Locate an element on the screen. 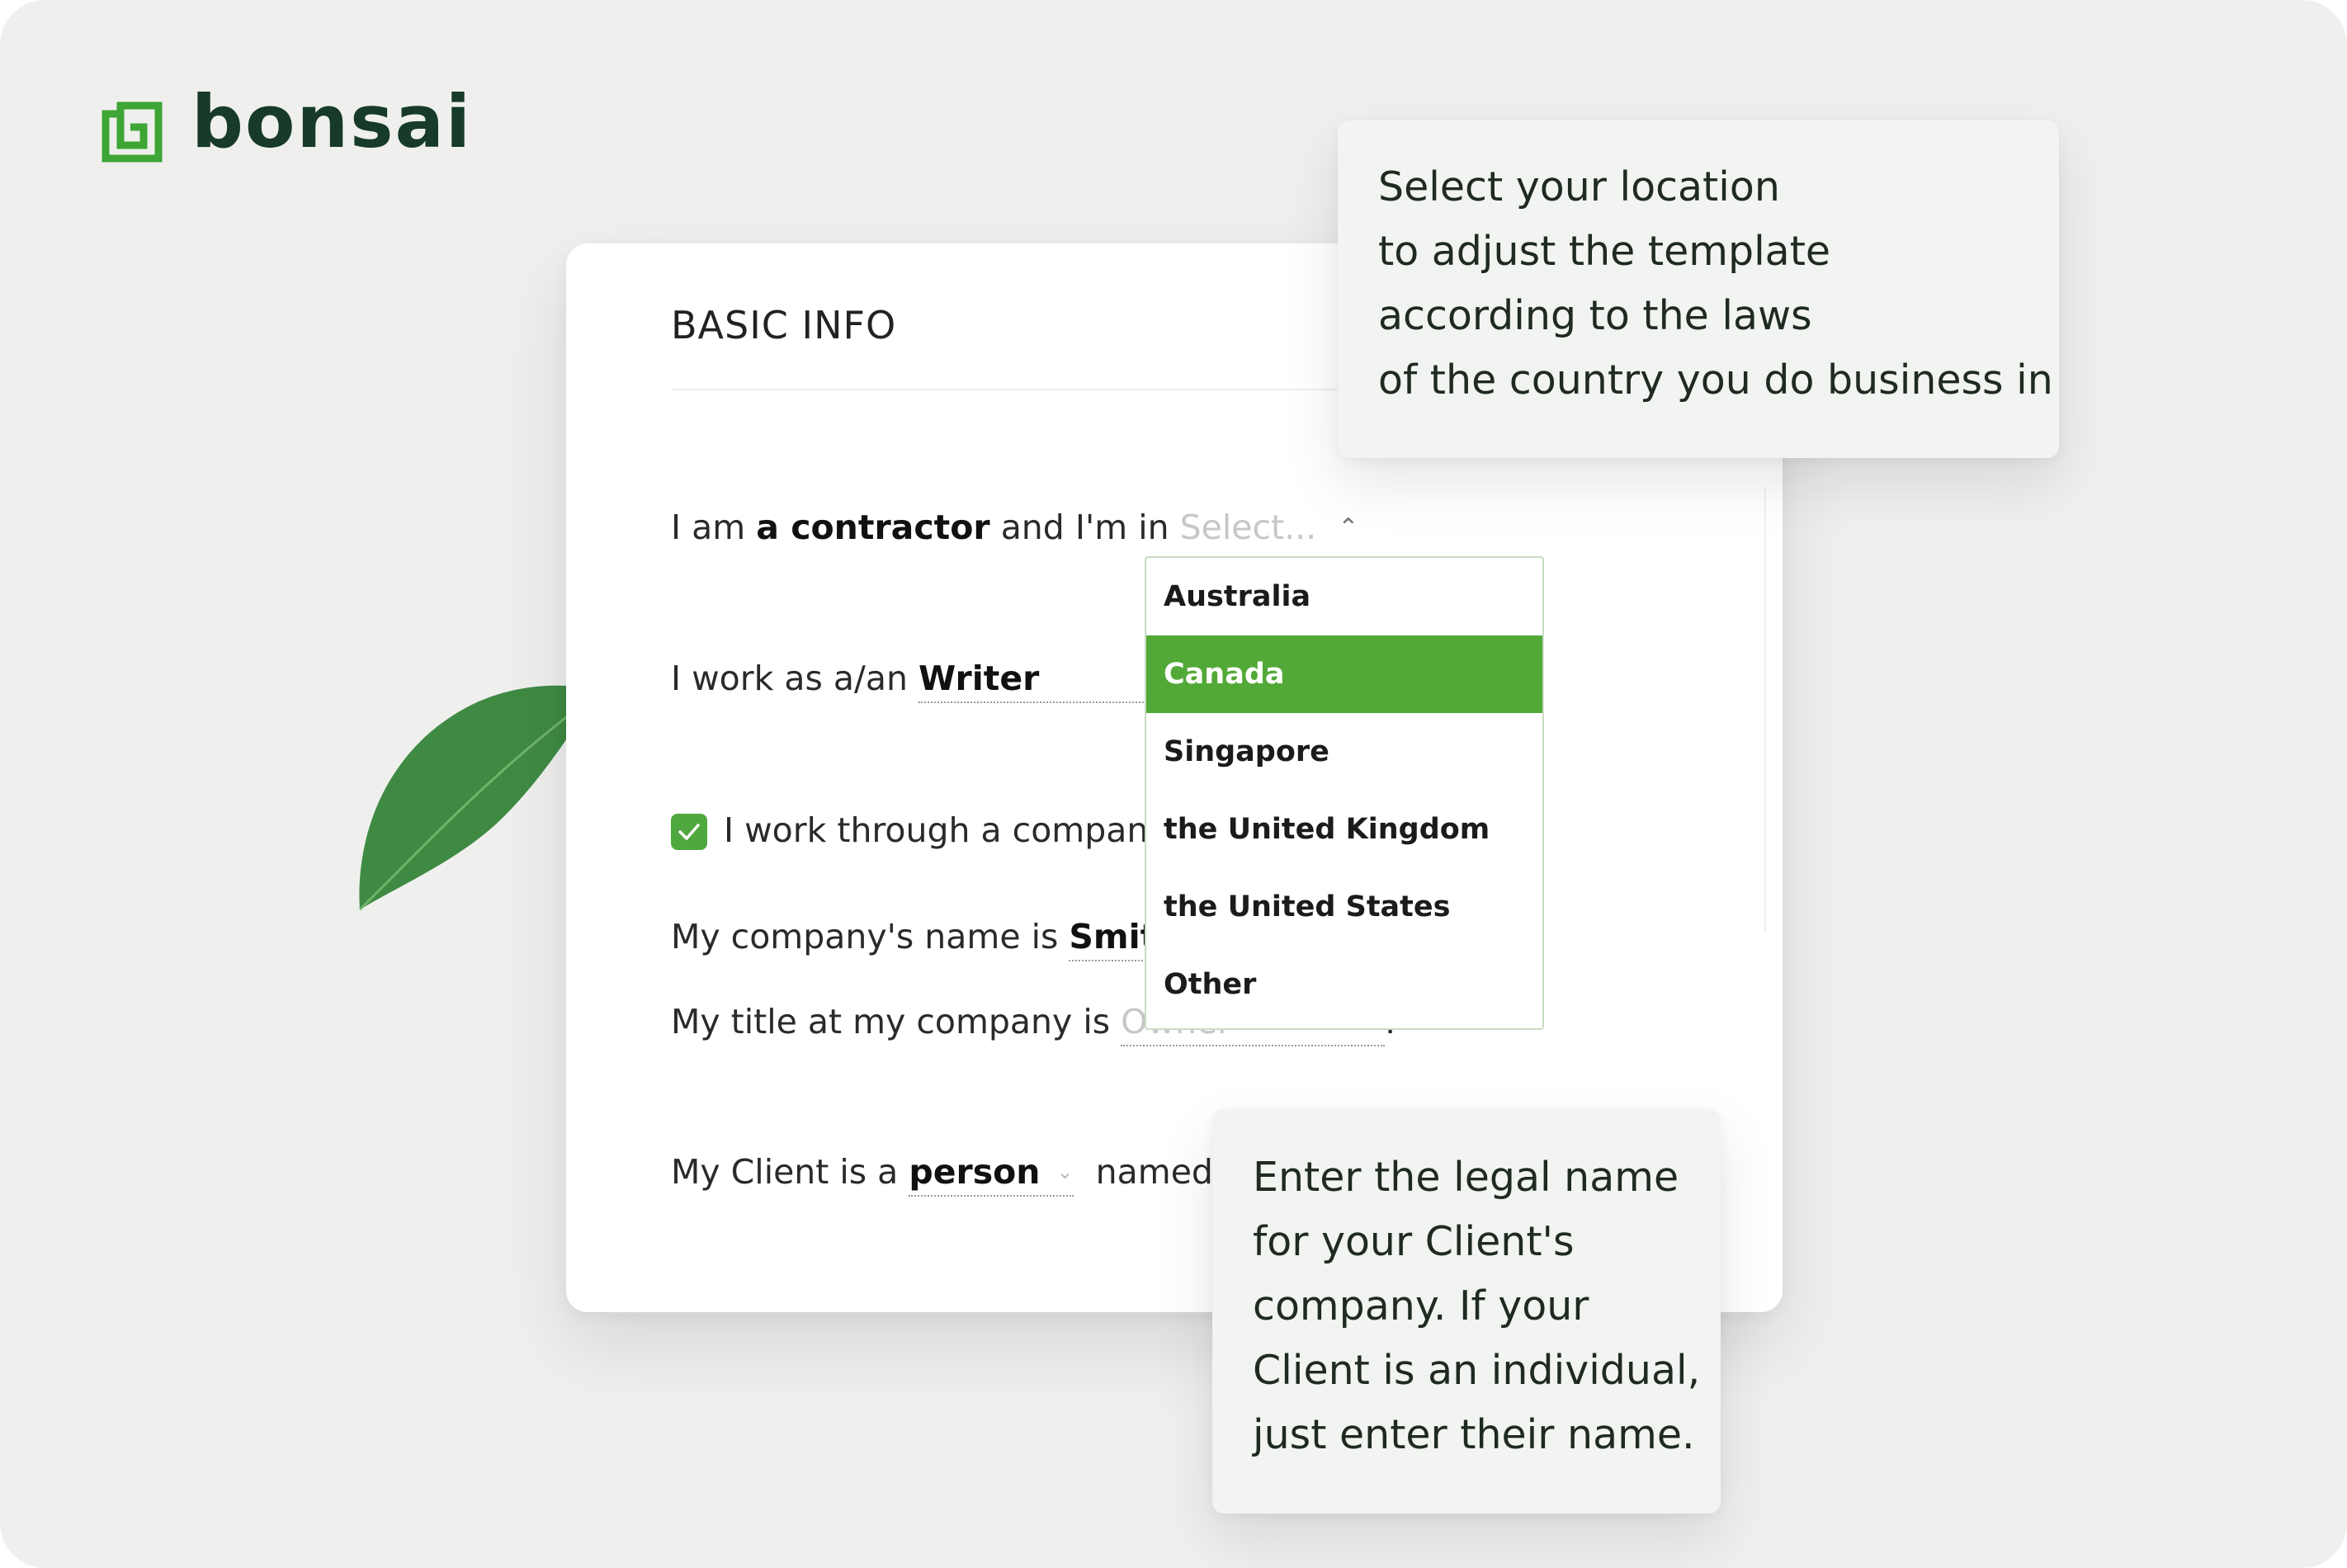 Image resolution: width=2347 pixels, height=1568 pixels. row-prefix: I am is located at coordinates (709, 527).